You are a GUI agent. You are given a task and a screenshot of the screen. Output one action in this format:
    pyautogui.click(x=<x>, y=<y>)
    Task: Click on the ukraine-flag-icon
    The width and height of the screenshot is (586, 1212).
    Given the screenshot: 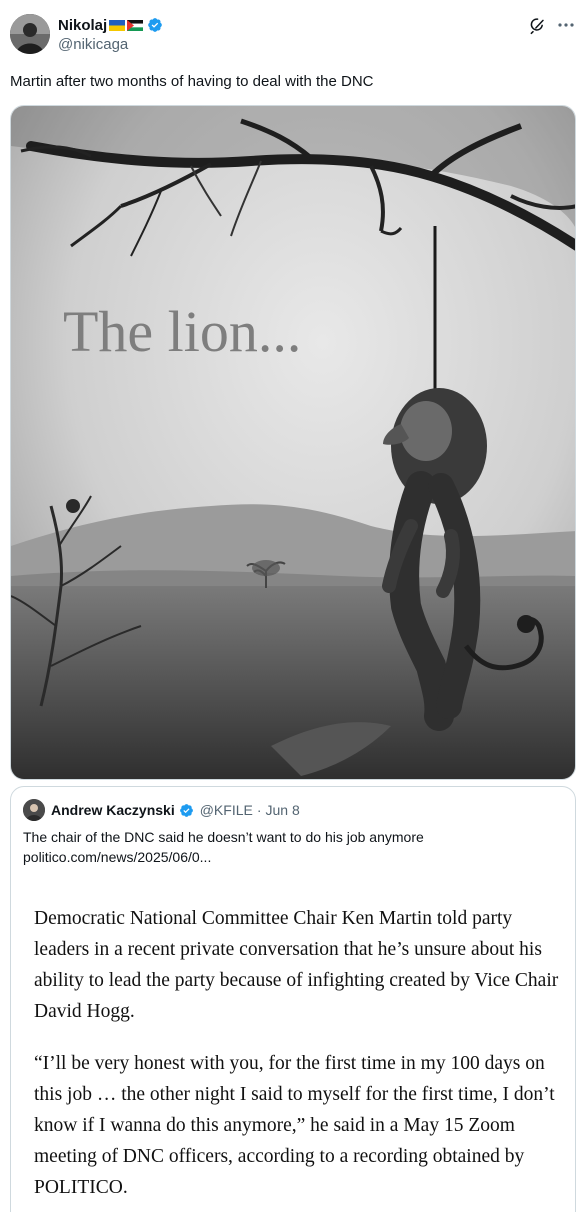 What is the action you would take?
    pyautogui.click(x=117, y=25)
    